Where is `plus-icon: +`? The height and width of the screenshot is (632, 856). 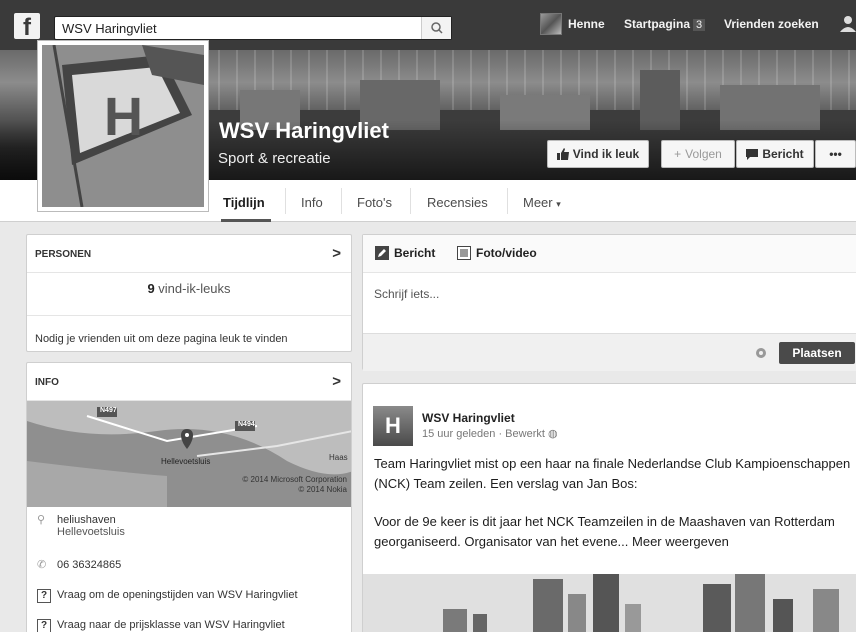
plus-icon: + is located at coordinates (678, 154).